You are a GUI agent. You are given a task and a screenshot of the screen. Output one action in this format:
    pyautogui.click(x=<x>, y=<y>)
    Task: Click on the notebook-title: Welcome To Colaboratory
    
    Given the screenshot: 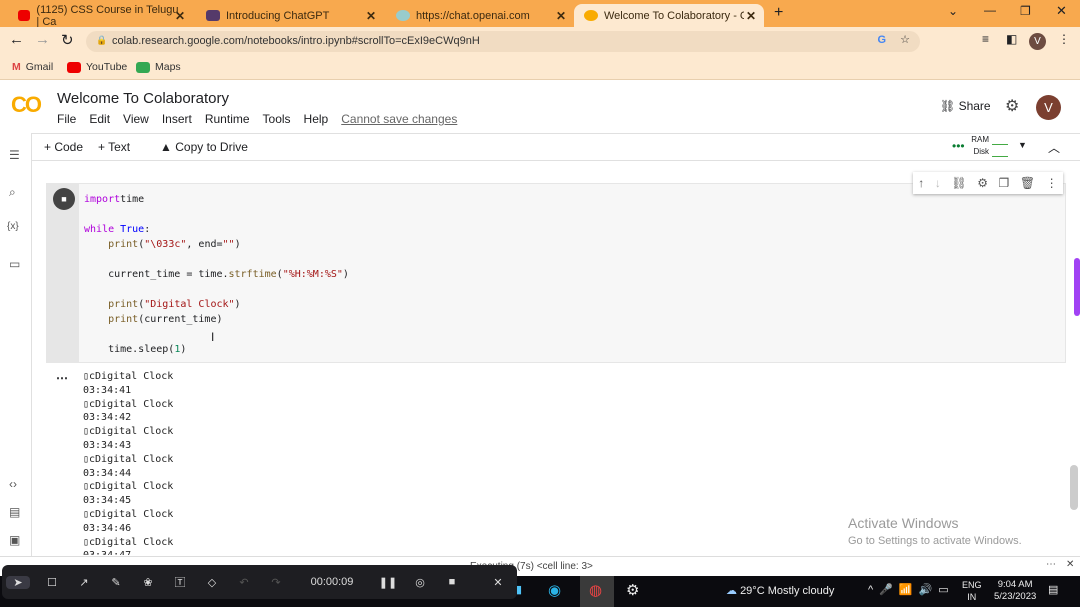 What is the action you would take?
    pyautogui.click(x=143, y=98)
    